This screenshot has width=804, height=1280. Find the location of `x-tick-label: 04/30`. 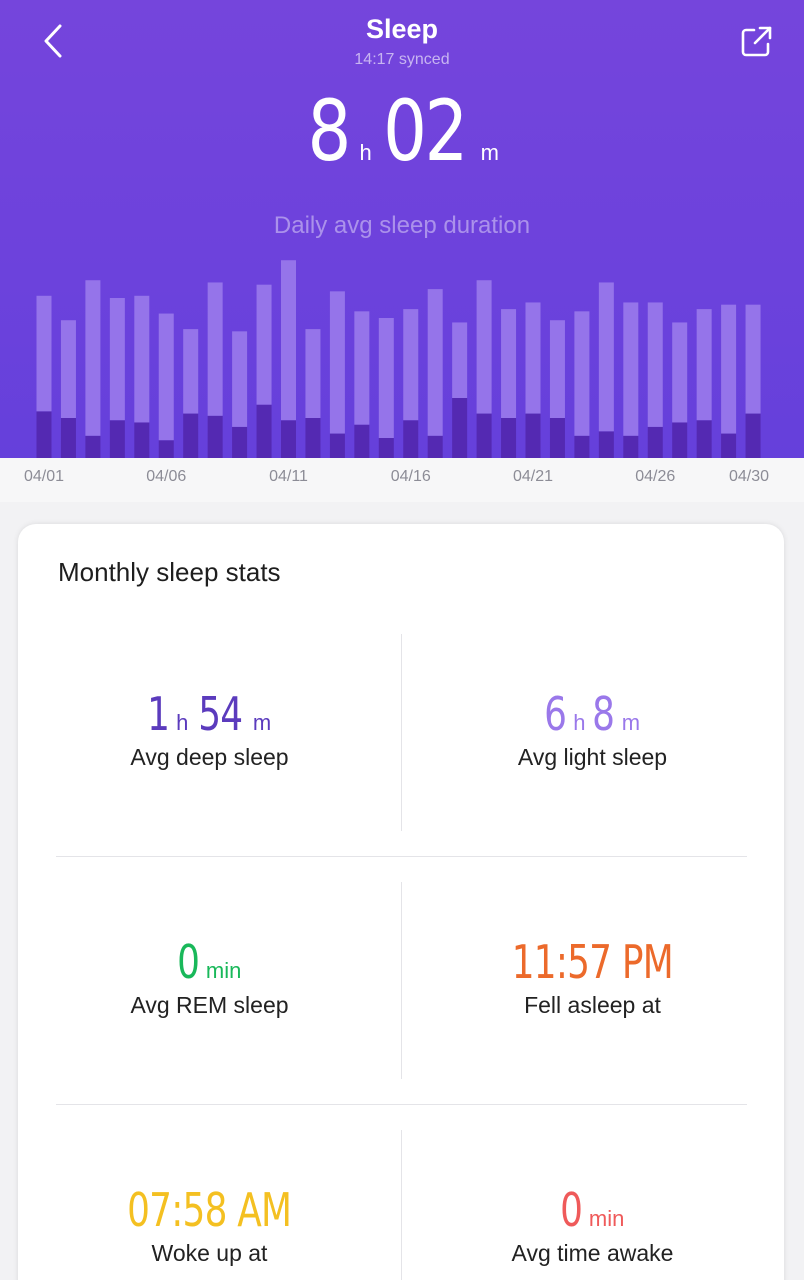

x-tick-label: 04/30 is located at coordinates (749, 476).